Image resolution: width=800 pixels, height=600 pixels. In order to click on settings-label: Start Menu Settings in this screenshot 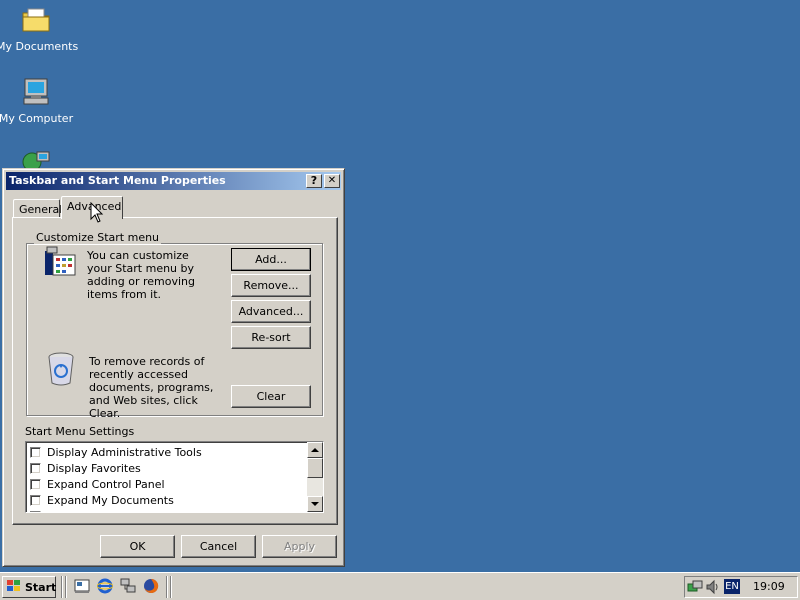, I will do `click(80, 431)`.